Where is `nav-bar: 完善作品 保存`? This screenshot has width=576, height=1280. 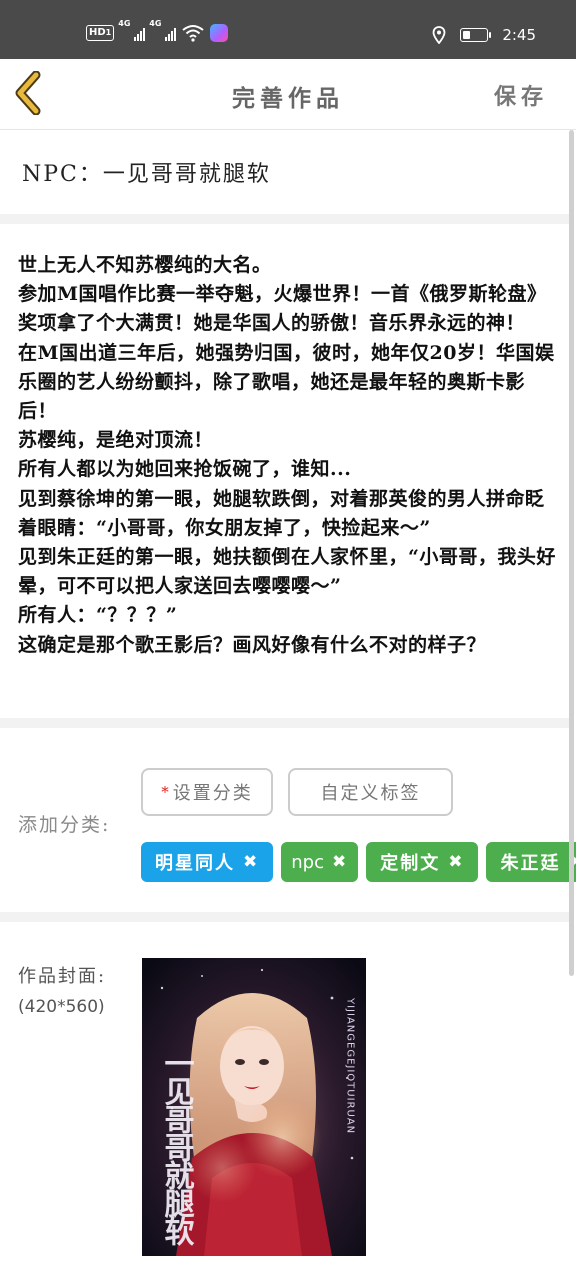
nav-bar: 完善作品 保存 is located at coordinates (288, 94).